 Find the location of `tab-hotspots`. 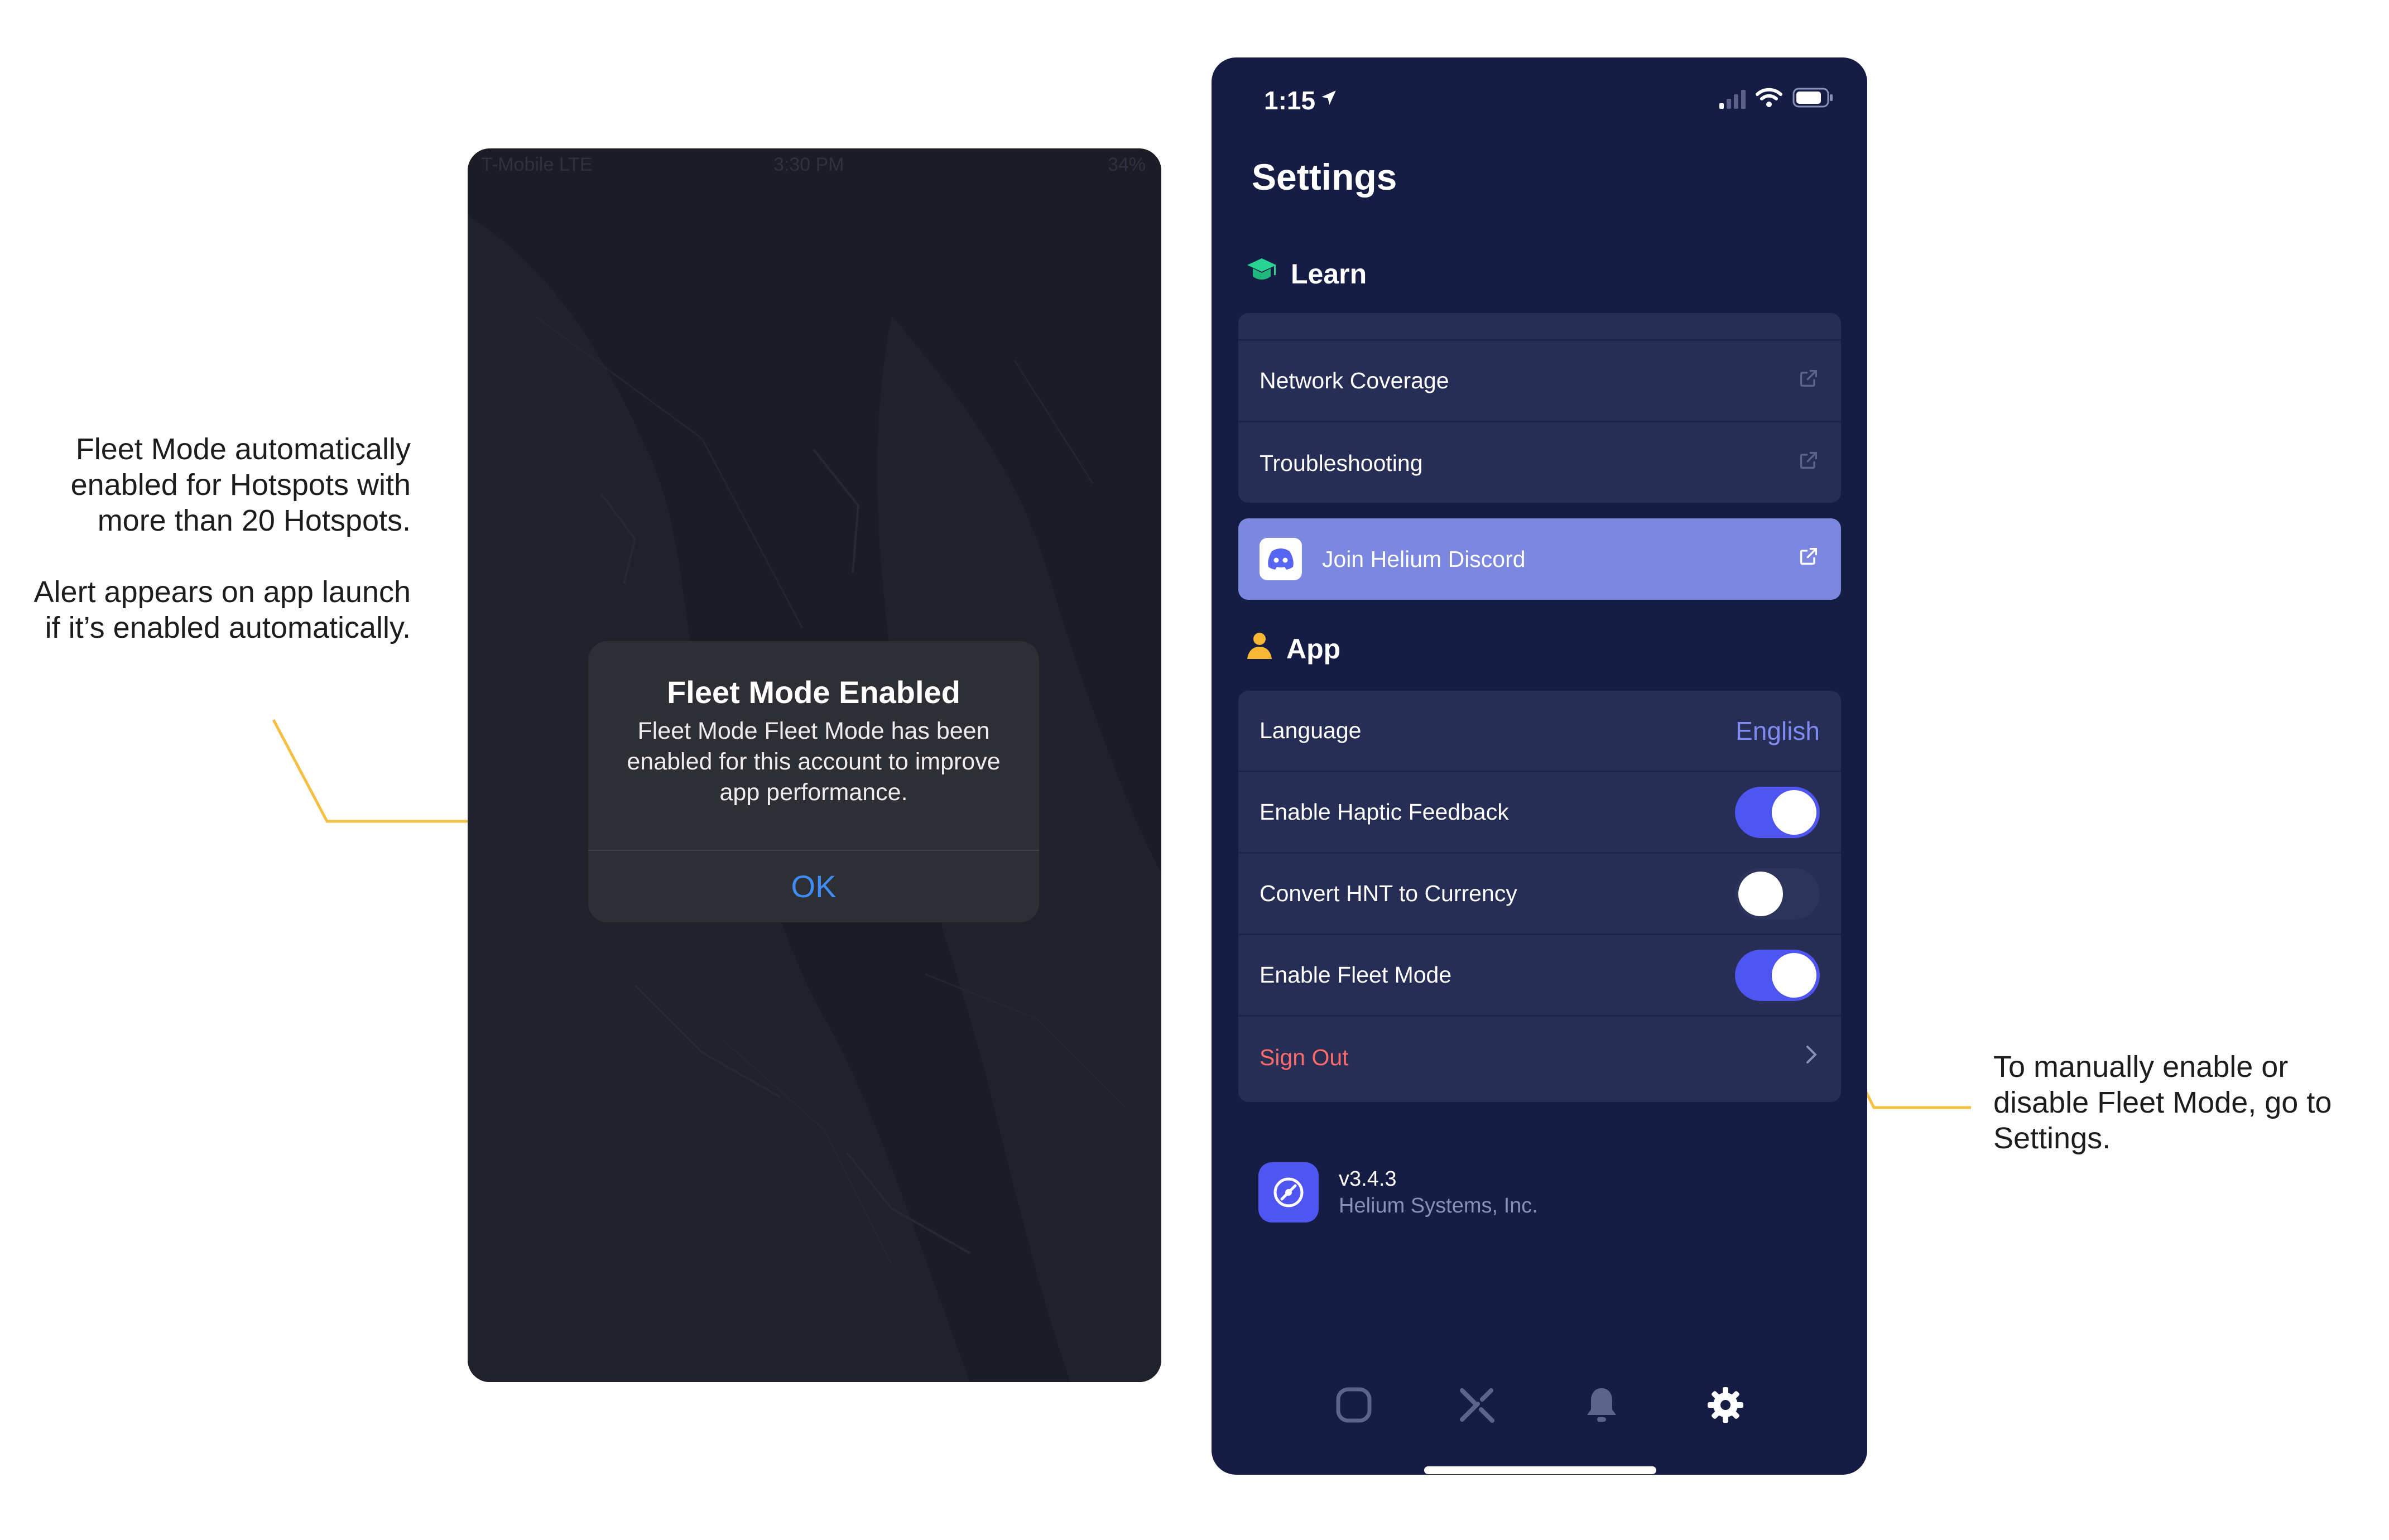

tab-hotspots is located at coordinates (1354, 1405).